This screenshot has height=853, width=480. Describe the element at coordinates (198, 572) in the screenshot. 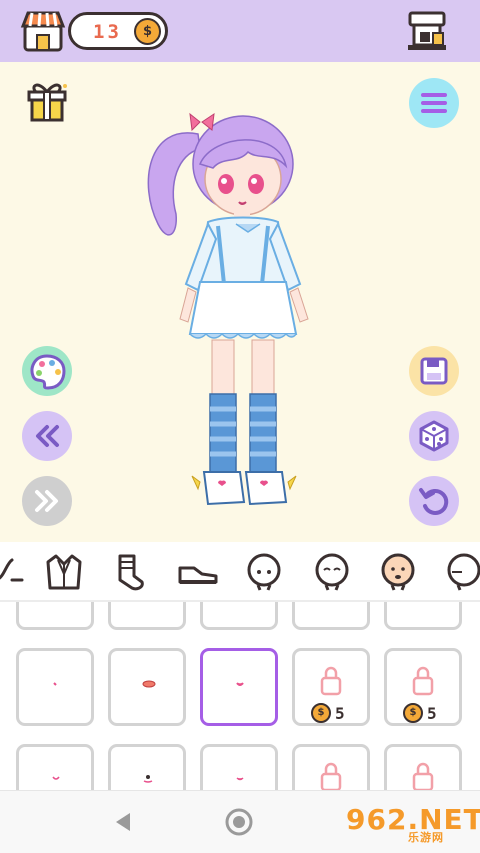

I see `shoe-icon` at that location.